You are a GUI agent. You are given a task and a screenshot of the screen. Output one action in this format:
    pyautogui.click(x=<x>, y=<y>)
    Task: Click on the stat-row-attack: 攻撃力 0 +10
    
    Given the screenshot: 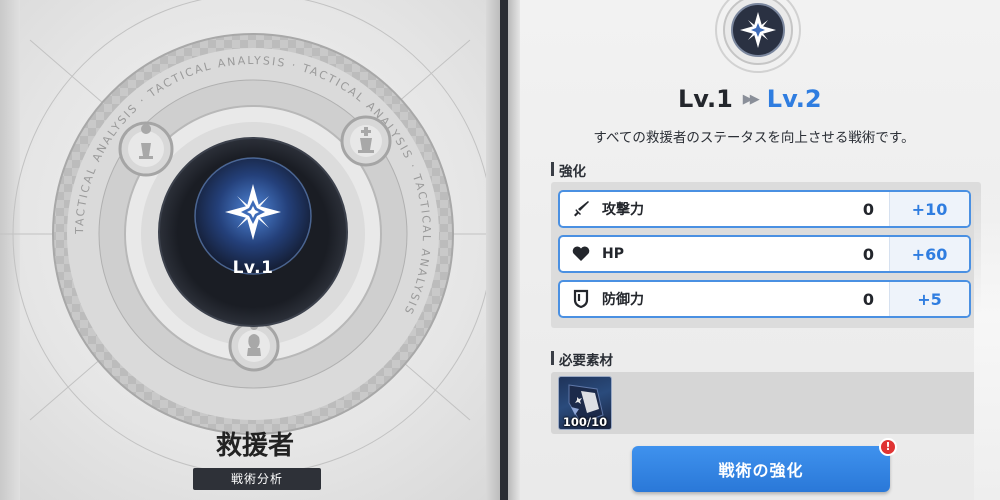 What is the action you would take?
    pyautogui.click(x=764, y=209)
    